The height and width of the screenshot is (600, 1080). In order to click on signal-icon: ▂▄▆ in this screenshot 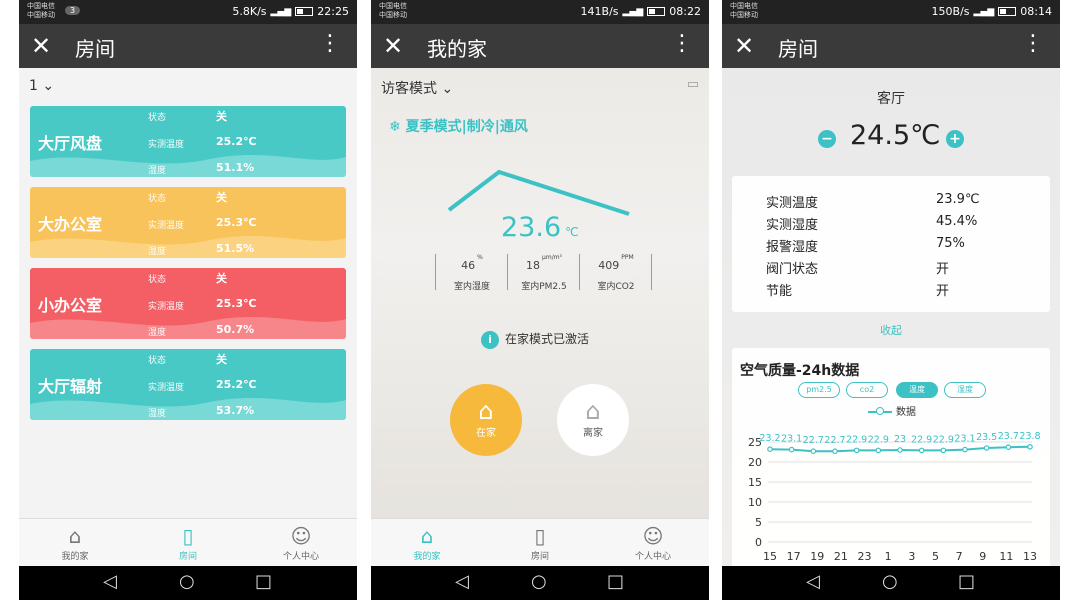, I will do `click(984, 11)`.